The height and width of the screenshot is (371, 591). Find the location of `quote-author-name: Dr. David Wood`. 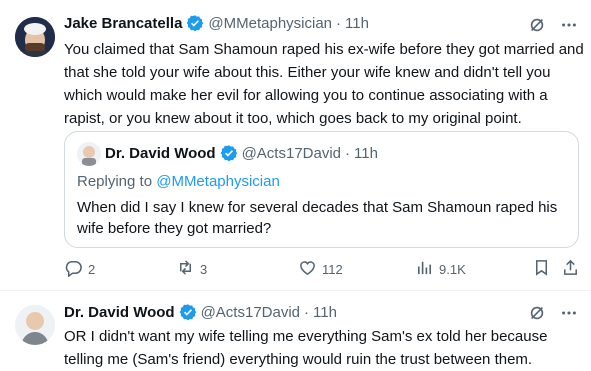

quote-author-name: Dr. David Wood is located at coordinates (160, 153).